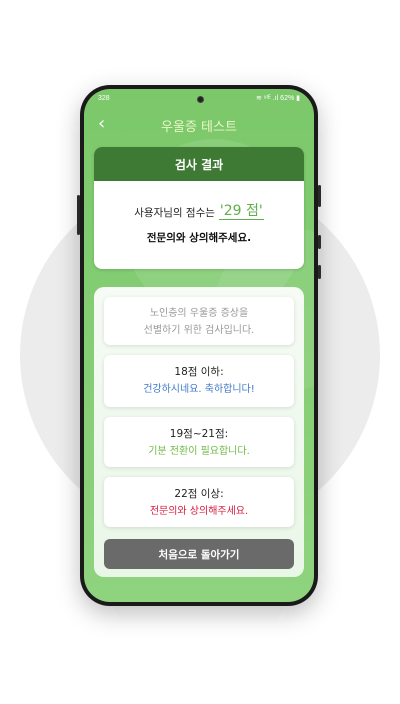  What do you see at coordinates (199, 381) in the screenshot?
I see `range-card-low: 18점 이하: 건강하시네요. 축하합니다!` at bounding box center [199, 381].